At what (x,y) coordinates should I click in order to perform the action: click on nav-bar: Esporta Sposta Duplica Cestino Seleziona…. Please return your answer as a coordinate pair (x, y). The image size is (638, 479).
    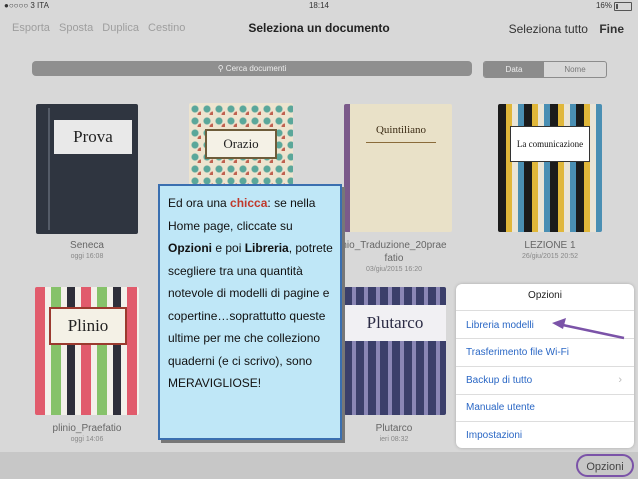
    Looking at the image, I should click on (319, 30).